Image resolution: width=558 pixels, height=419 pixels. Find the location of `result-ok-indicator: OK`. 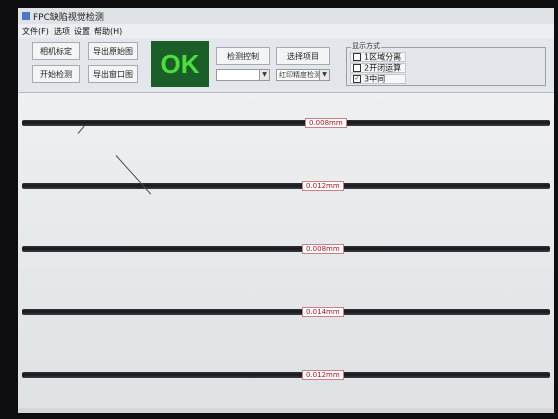

result-ok-indicator: OK is located at coordinates (180, 64).